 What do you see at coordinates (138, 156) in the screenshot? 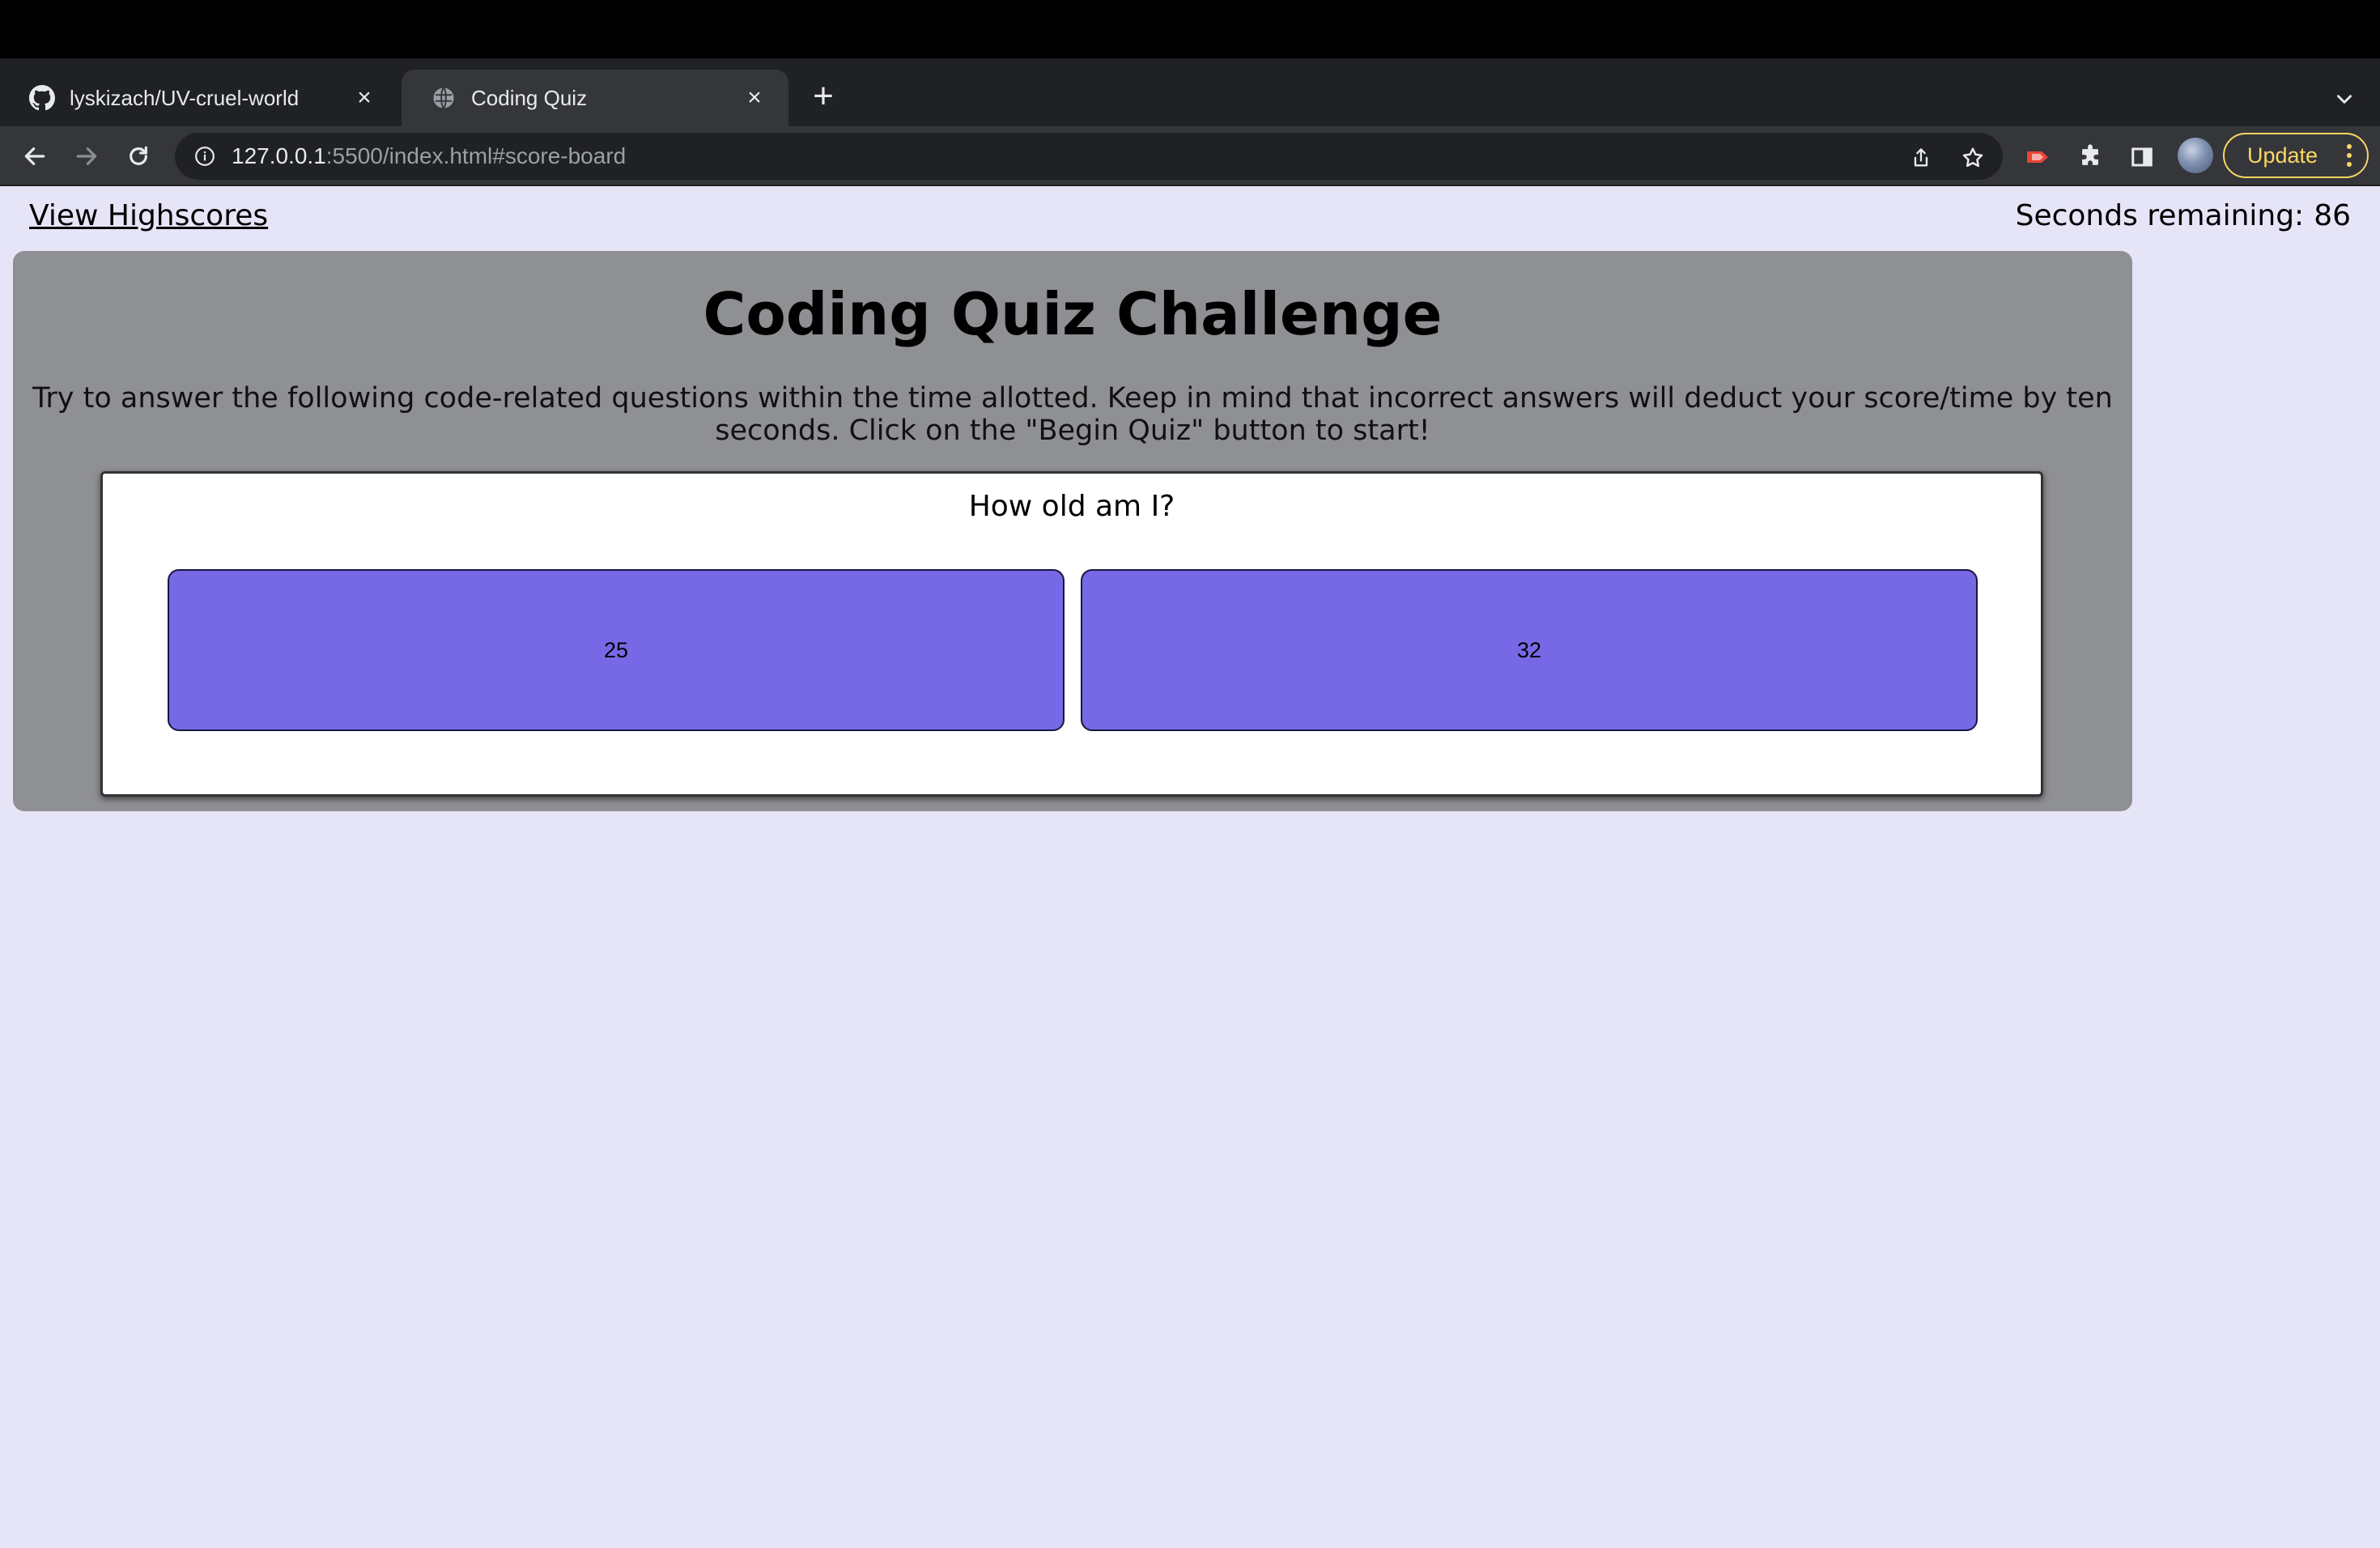
I see `reload-icon` at bounding box center [138, 156].